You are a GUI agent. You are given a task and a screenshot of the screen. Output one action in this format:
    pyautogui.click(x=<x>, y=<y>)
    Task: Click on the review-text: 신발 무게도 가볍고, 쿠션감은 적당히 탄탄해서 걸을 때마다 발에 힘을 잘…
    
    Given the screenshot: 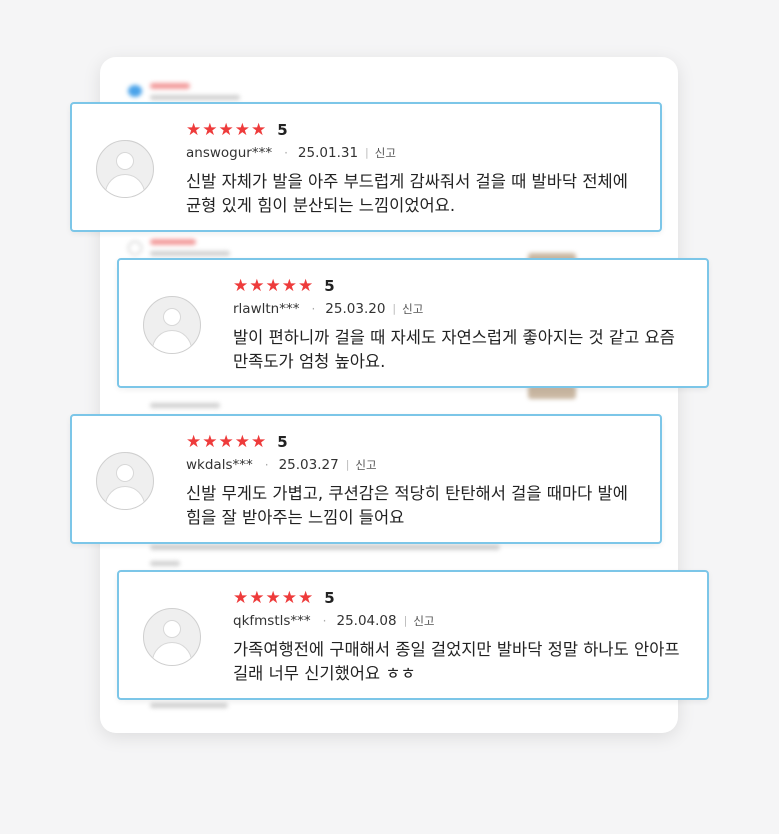 What is the action you would take?
    pyautogui.click(x=407, y=505)
    